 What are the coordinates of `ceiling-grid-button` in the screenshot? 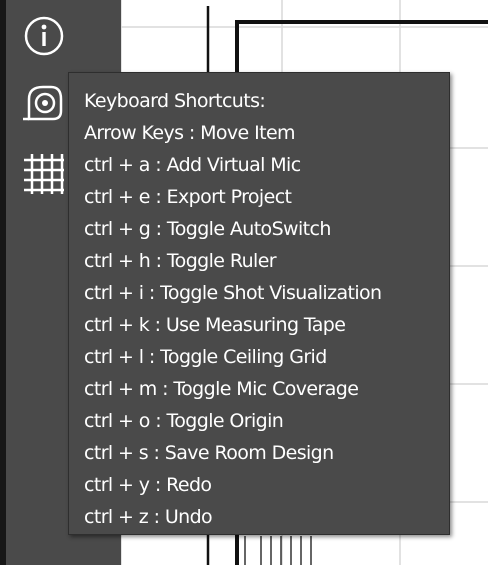 It's located at (44, 172).